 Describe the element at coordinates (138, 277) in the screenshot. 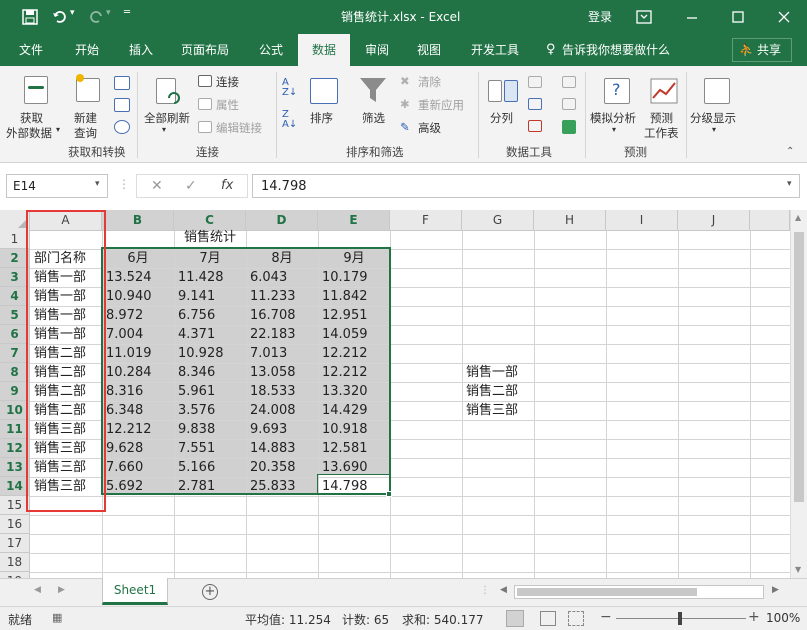

I see `cell-b3: 13.524` at that location.